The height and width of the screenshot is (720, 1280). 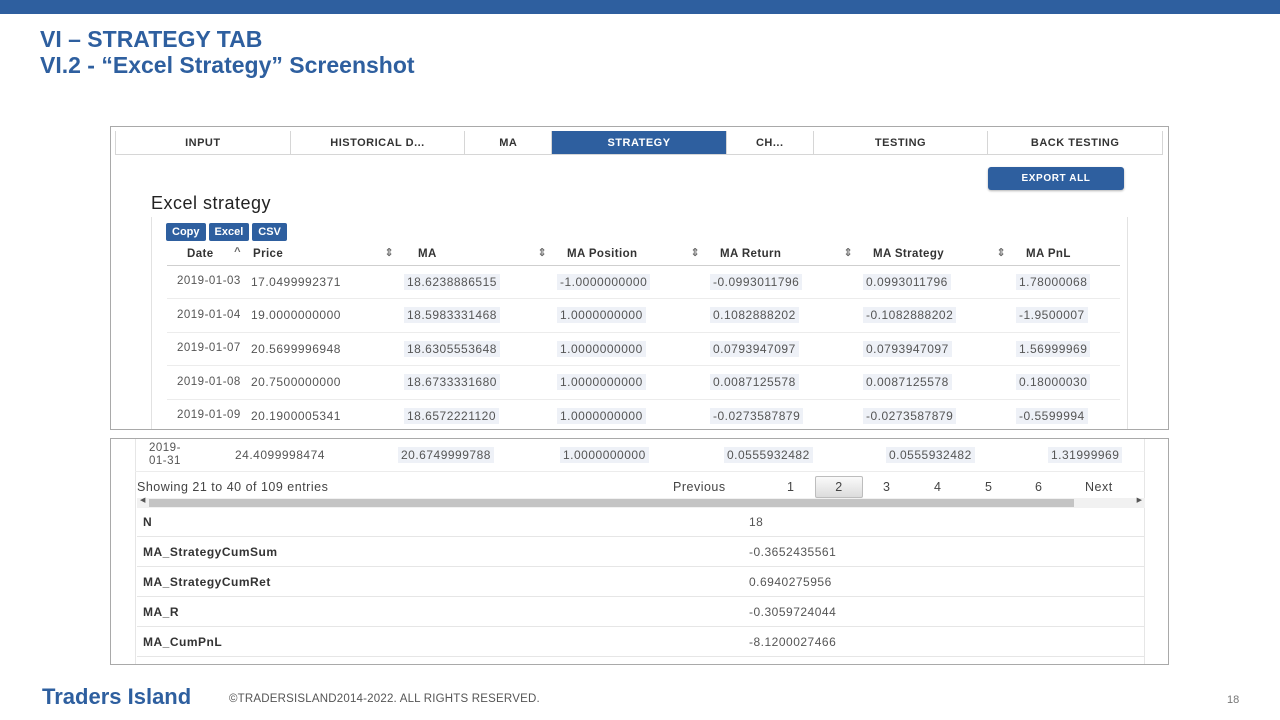 I want to click on cell-price: 17.0499992371, so click(x=323, y=282).